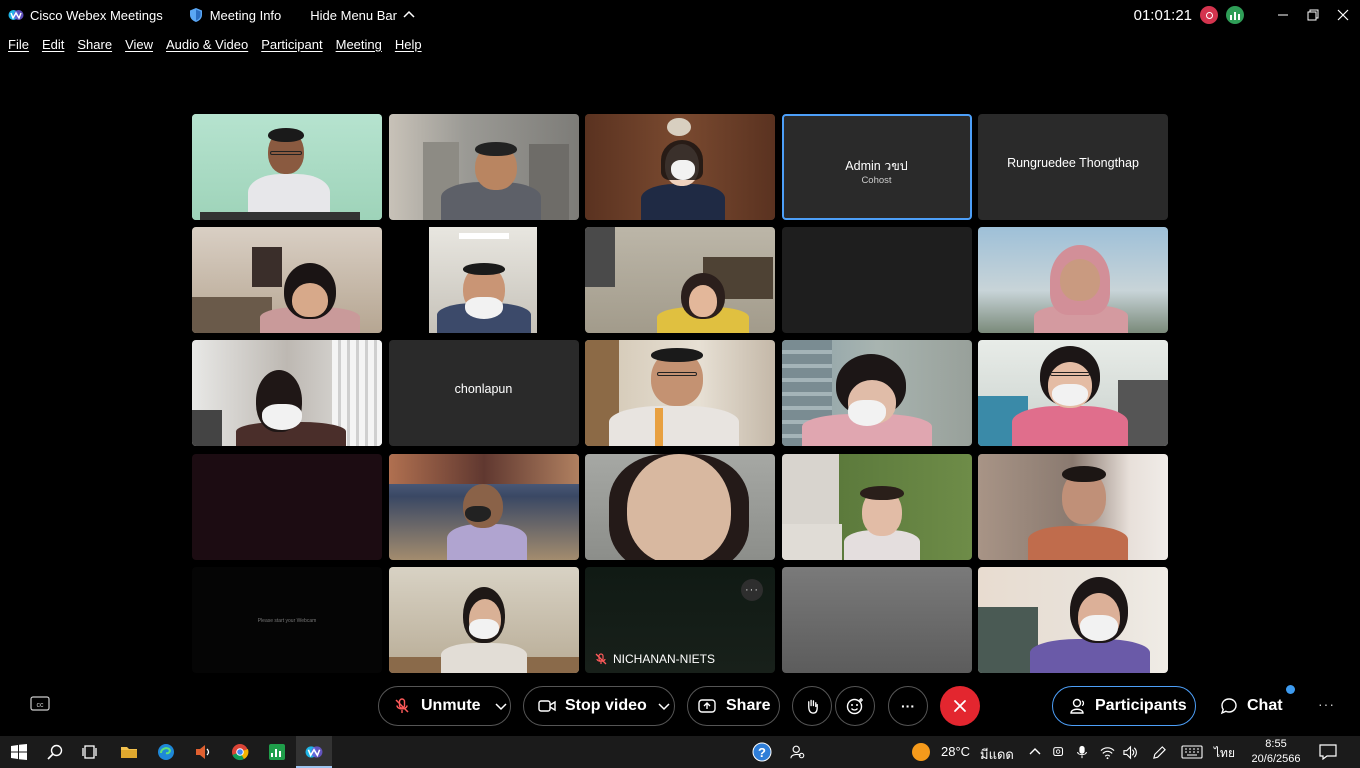 The height and width of the screenshot is (768, 1360). I want to click on stop-video-button: Stop video, so click(599, 706).